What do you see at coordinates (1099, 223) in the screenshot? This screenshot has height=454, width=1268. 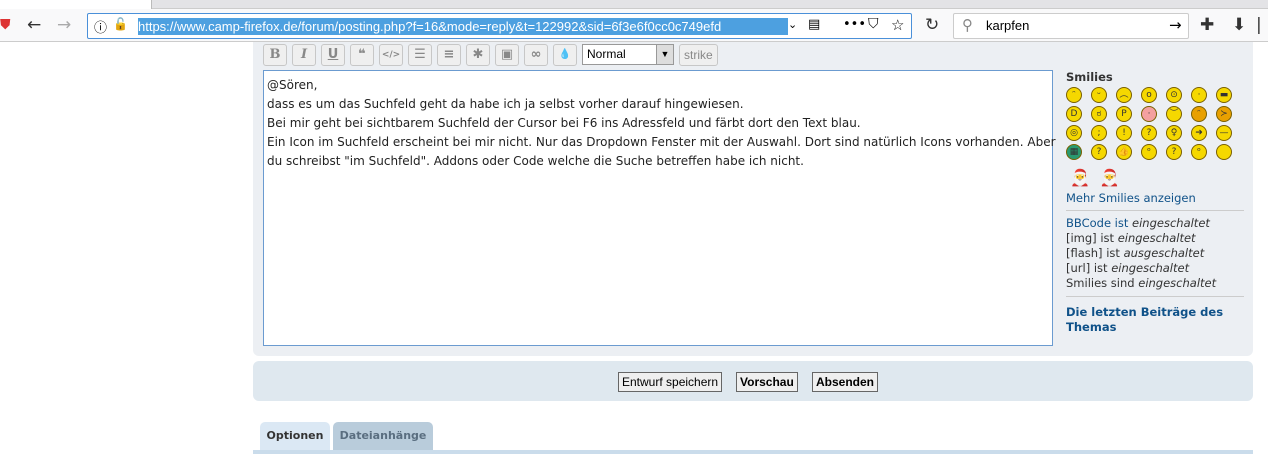 I see `bbcode-link: BBCode ist` at bounding box center [1099, 223].